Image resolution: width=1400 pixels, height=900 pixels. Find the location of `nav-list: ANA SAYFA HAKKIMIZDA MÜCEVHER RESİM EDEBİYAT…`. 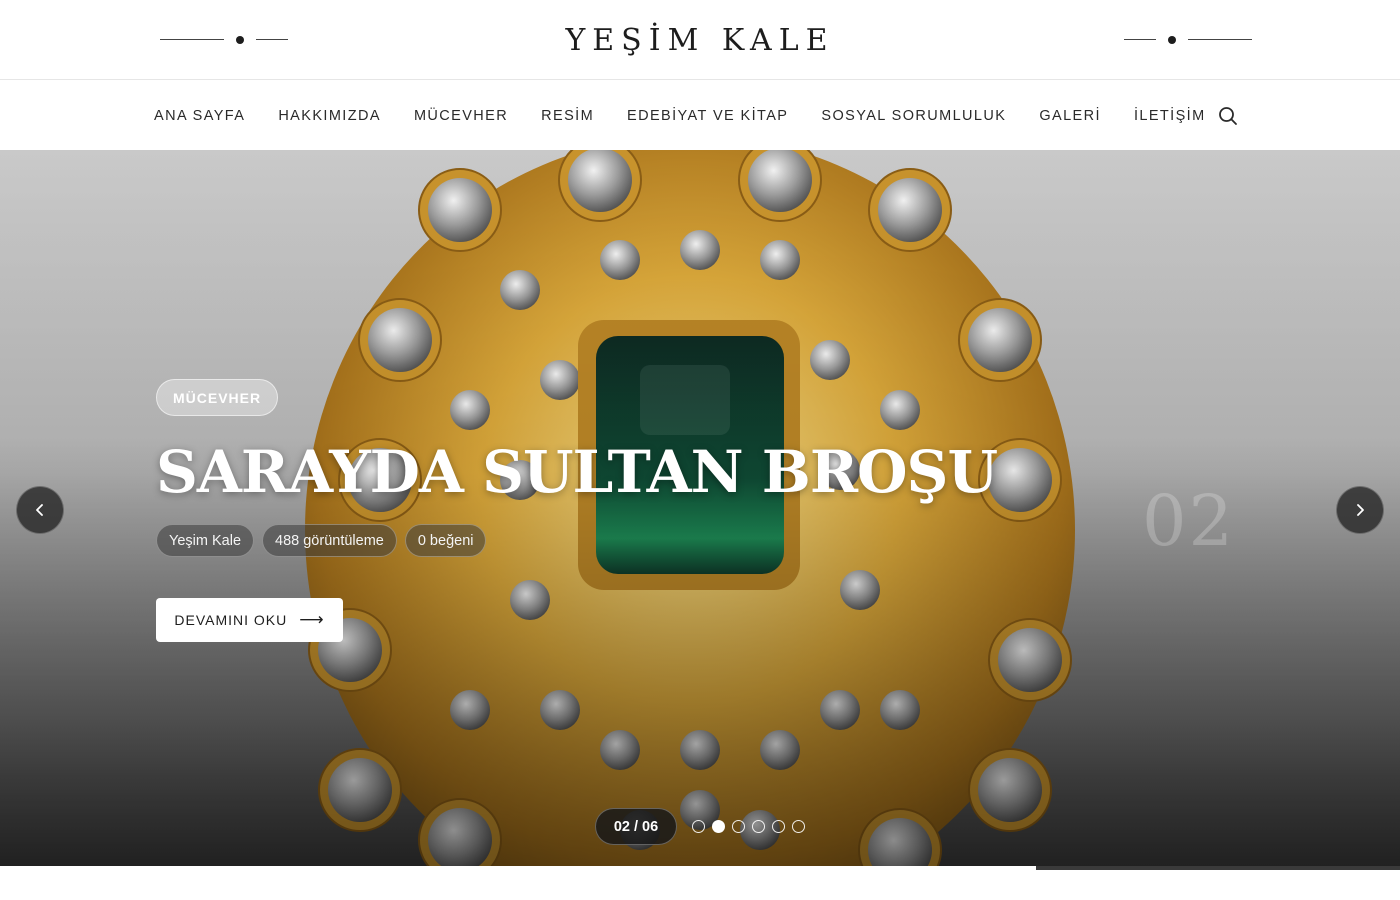

nav-list: ANA SAYFA HAKKIMIZDA MÜCEVHER RESİM EDEBİYAT… is located at coordinates (696, 115).